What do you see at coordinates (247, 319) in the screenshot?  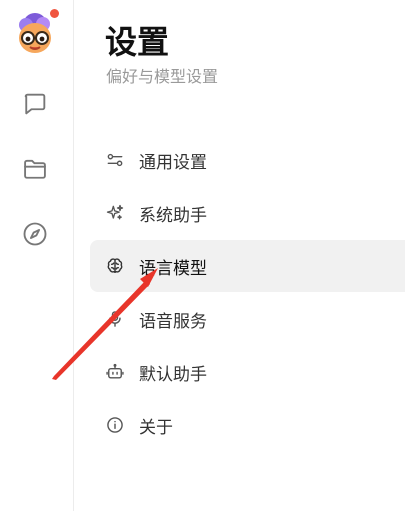 I see `menu-item-voice-service: 语音服务` at bounding box center [247, 319].